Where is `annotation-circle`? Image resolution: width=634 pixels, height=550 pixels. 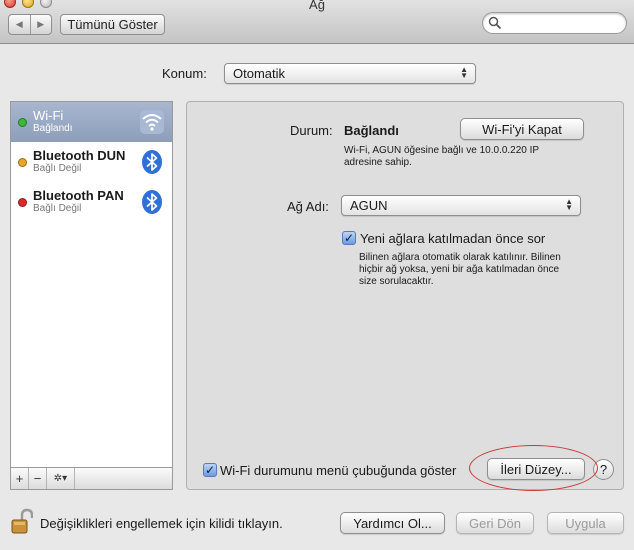
annotation-circle is located at coordinates (533, 468).